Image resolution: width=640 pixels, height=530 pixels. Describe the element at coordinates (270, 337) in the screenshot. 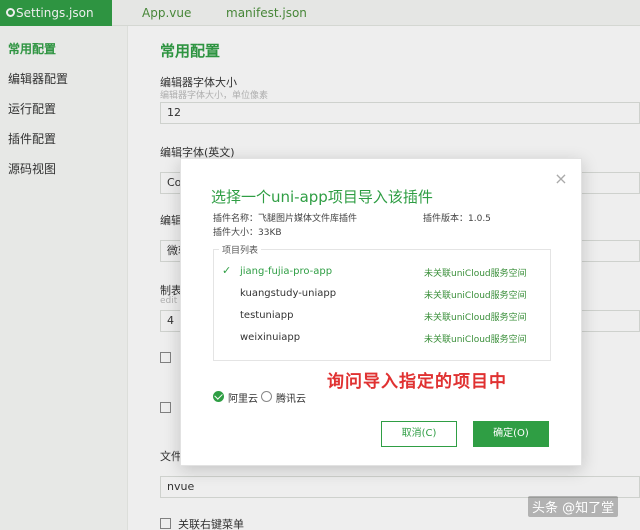

I see `project-name: weixinuiapp` at that location.